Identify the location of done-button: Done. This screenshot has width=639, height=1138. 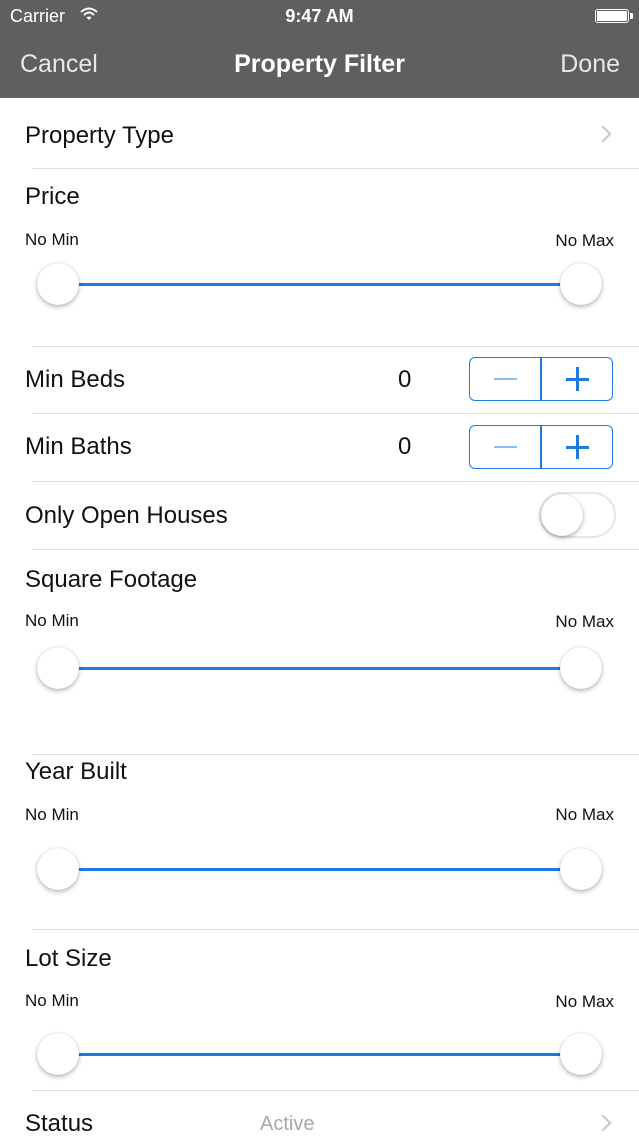
(590, 64).